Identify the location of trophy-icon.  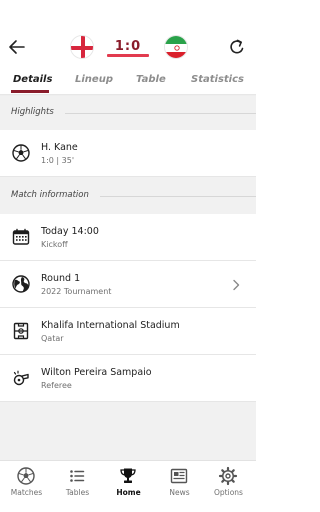
(128, 476).